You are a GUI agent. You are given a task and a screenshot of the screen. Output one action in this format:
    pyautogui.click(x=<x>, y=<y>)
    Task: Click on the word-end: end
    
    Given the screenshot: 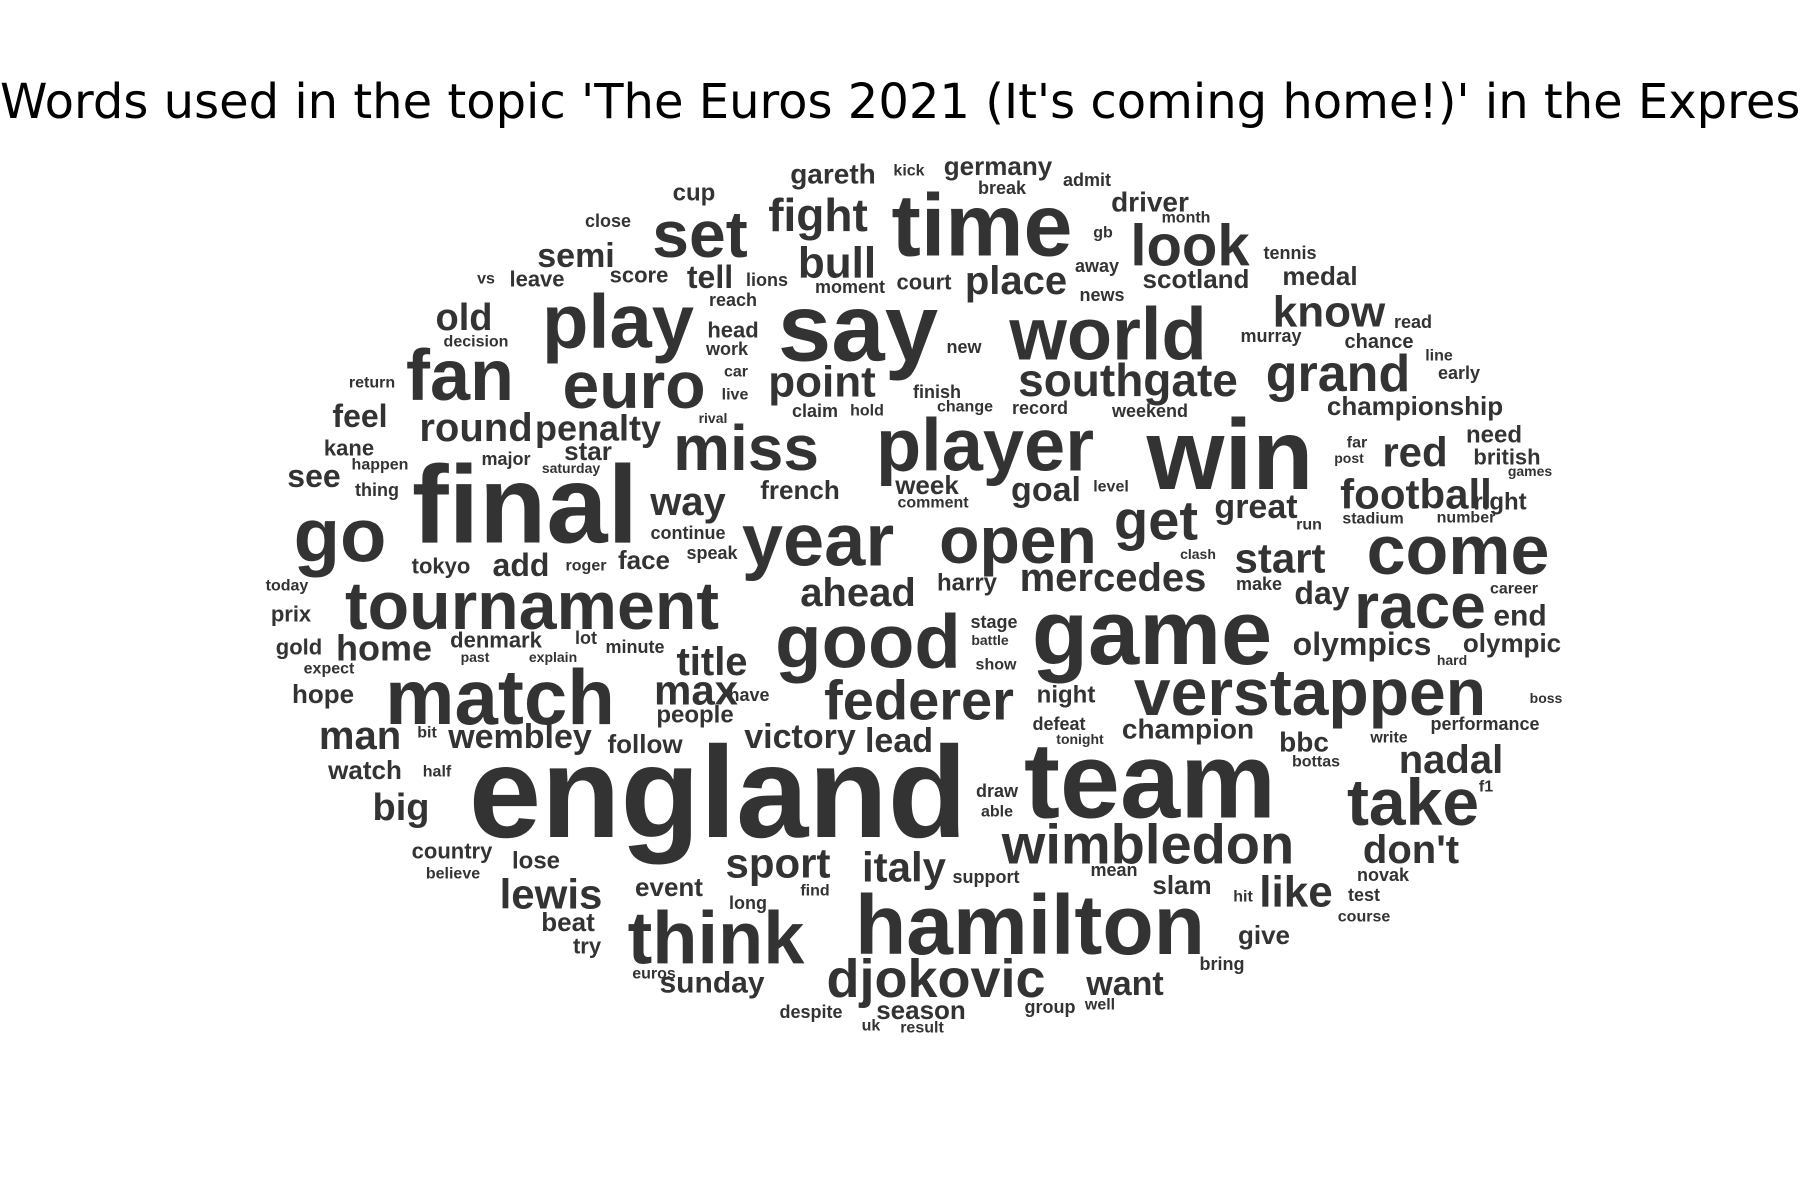 What is the action you would take?
    pyautogui.click(x=1519, y=616)
    